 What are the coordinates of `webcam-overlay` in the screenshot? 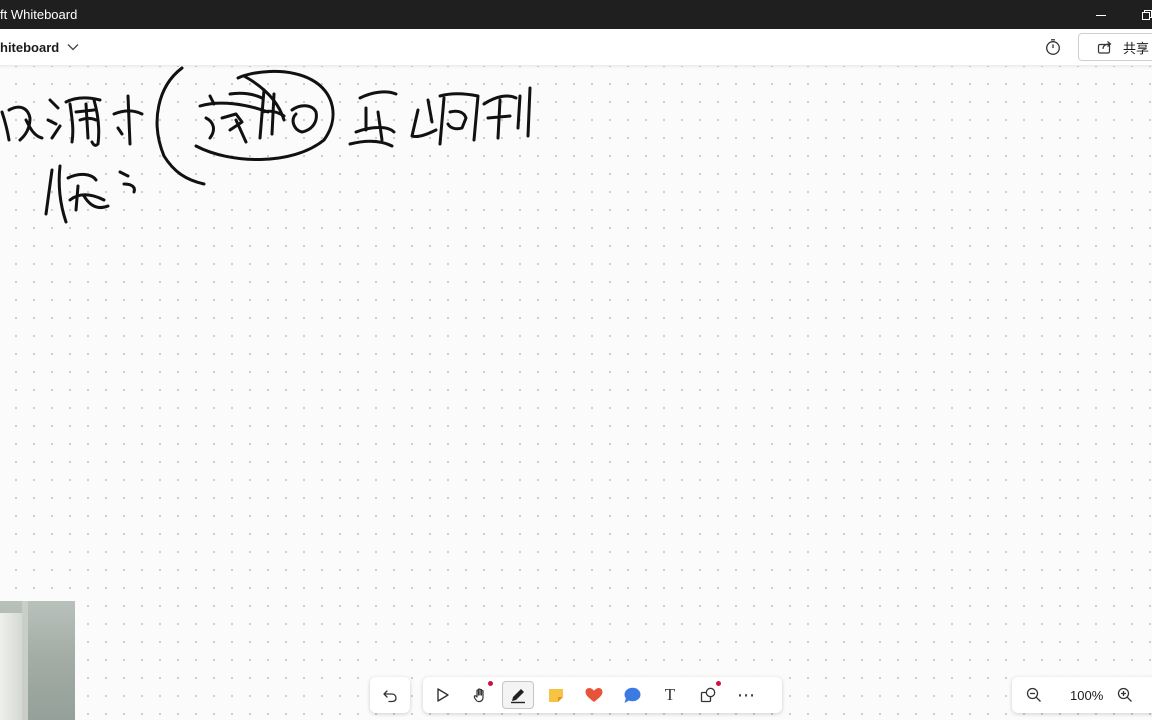 It's located at (37, 660).